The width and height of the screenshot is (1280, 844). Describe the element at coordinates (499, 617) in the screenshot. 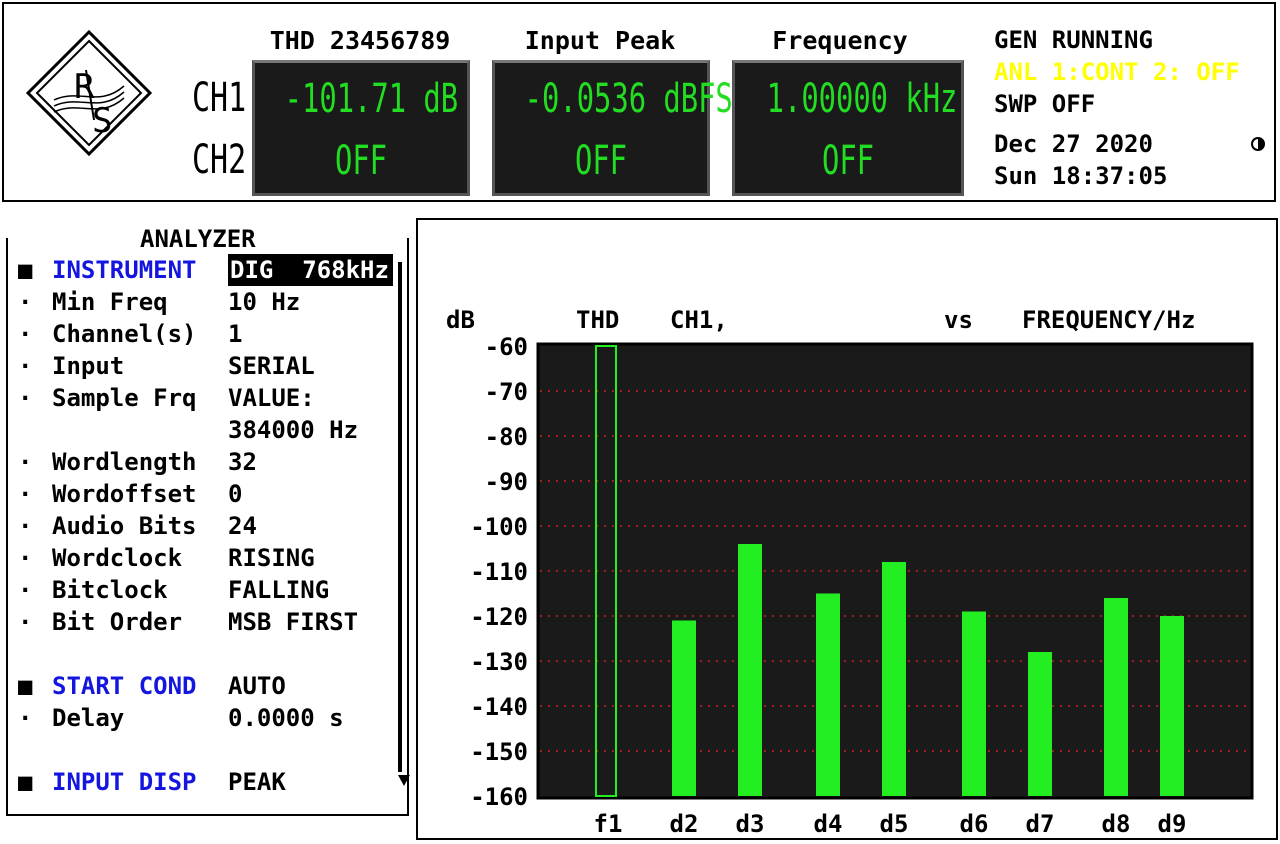

I see `y-tick-label: -120` at that location.